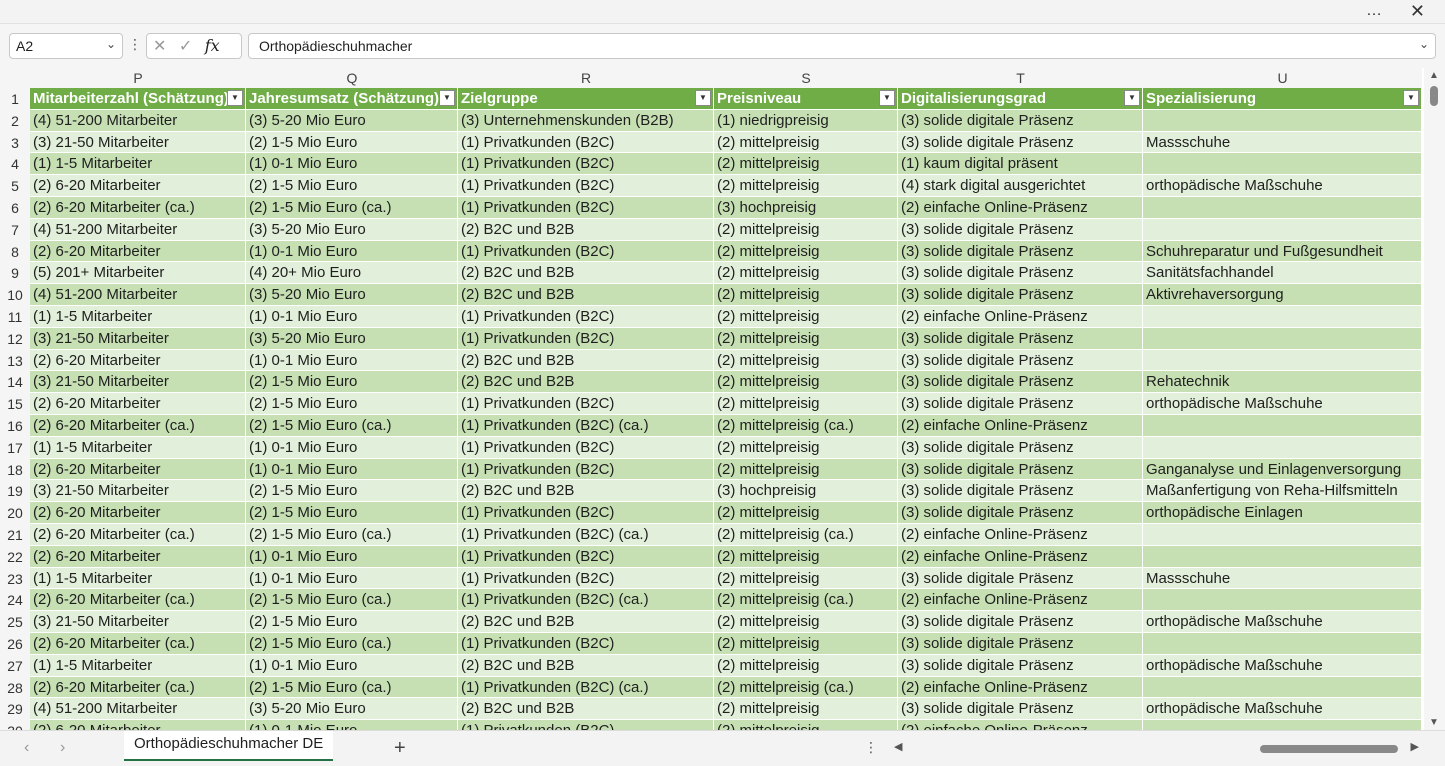  Describe the element at coordinates (1415, 746) in the screenshot. I see `scroll-right-icon: ▶` at that location.